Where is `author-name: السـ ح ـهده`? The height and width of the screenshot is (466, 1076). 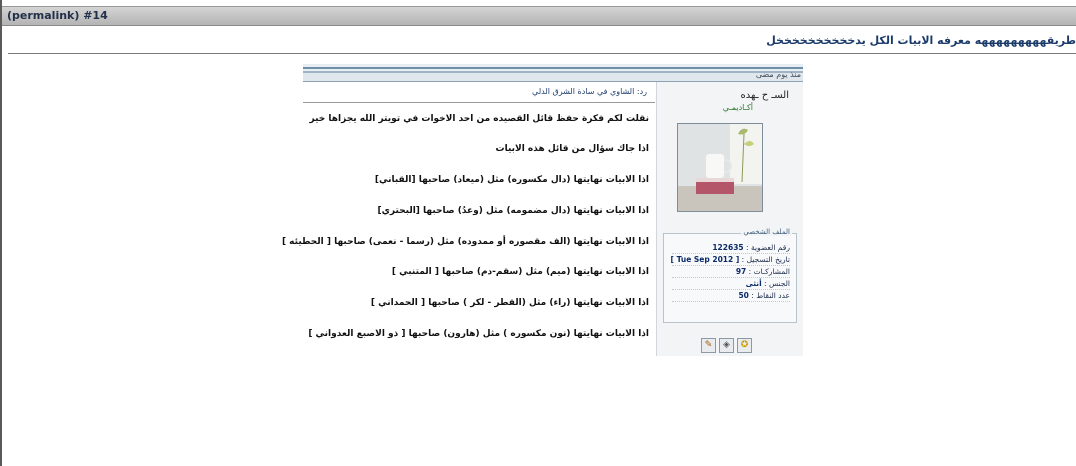 author-name: السـ ح ـهده is located at coordinates (764, 95).